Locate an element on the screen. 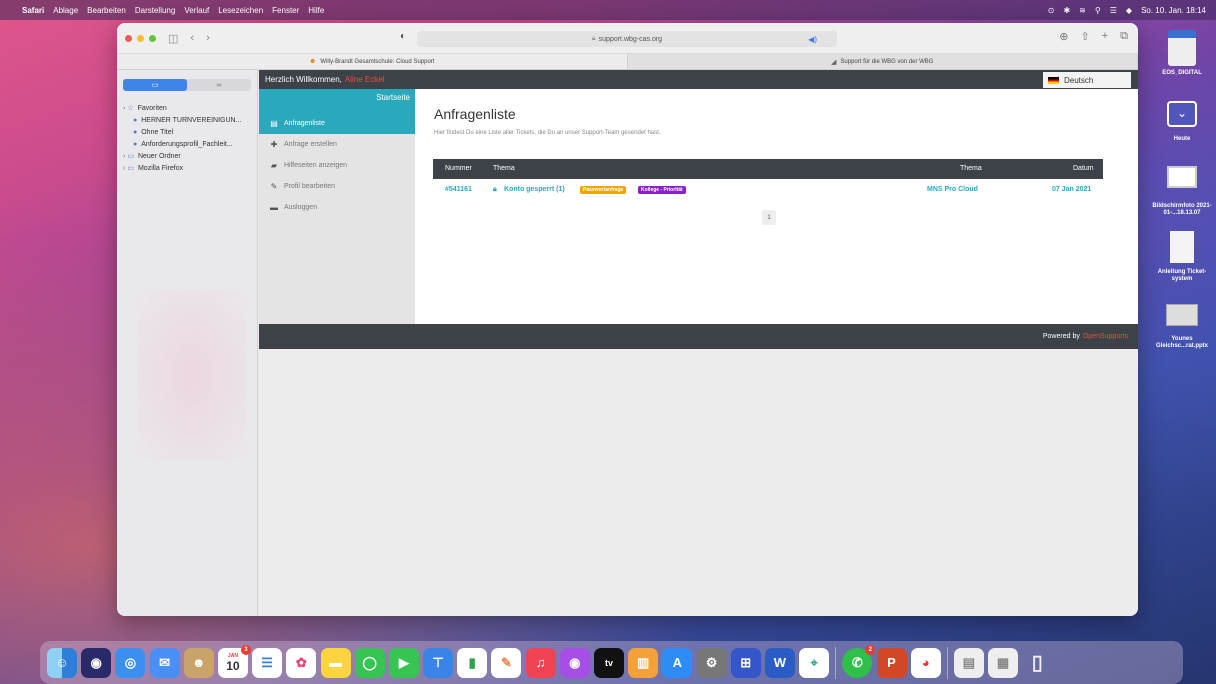 This screenshot has width=1216, height=684. reminders-icon: ☰ is located at coordinates (267, 662).